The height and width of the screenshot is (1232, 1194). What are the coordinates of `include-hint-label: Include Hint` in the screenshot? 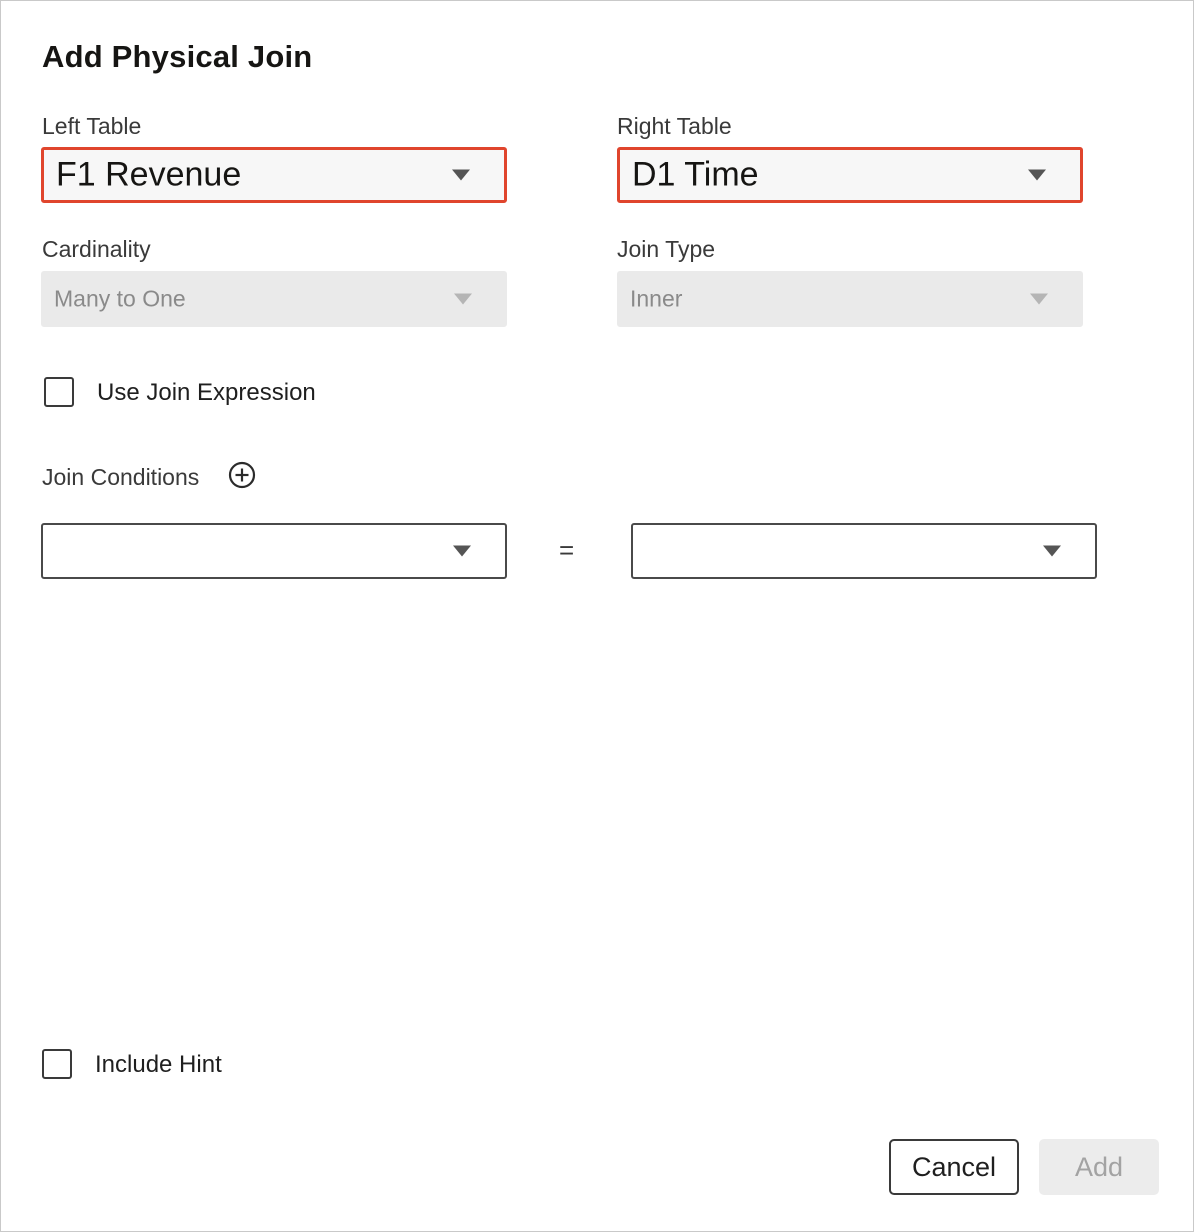 It's located at (158, 1065).